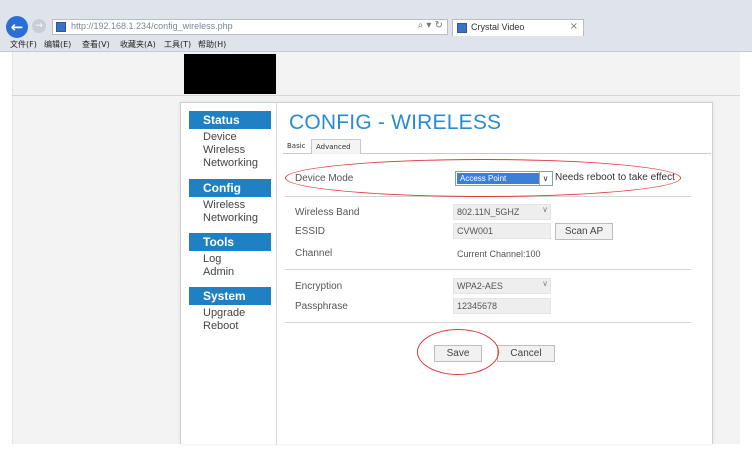 This screenshot has height=452, width=752. What do you see at coordinates (327, 212) in the screenshot?
I see `wireless-band-label: Wireless Band` at bounding box center [327, 212].